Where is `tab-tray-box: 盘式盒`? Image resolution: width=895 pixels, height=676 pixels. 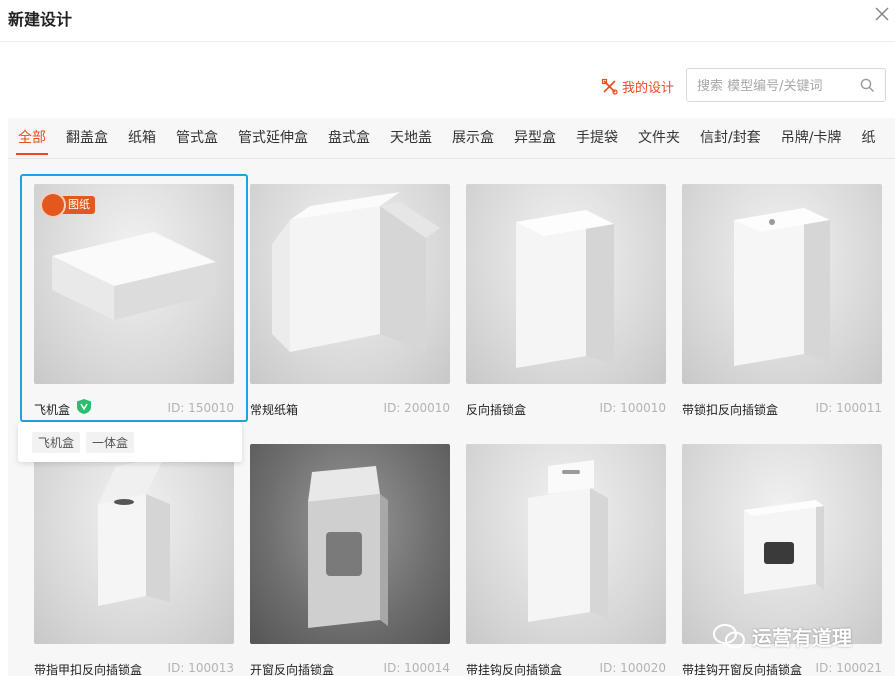
tab-tray-box: 盘式盒 is located at coordinates (349, 138).